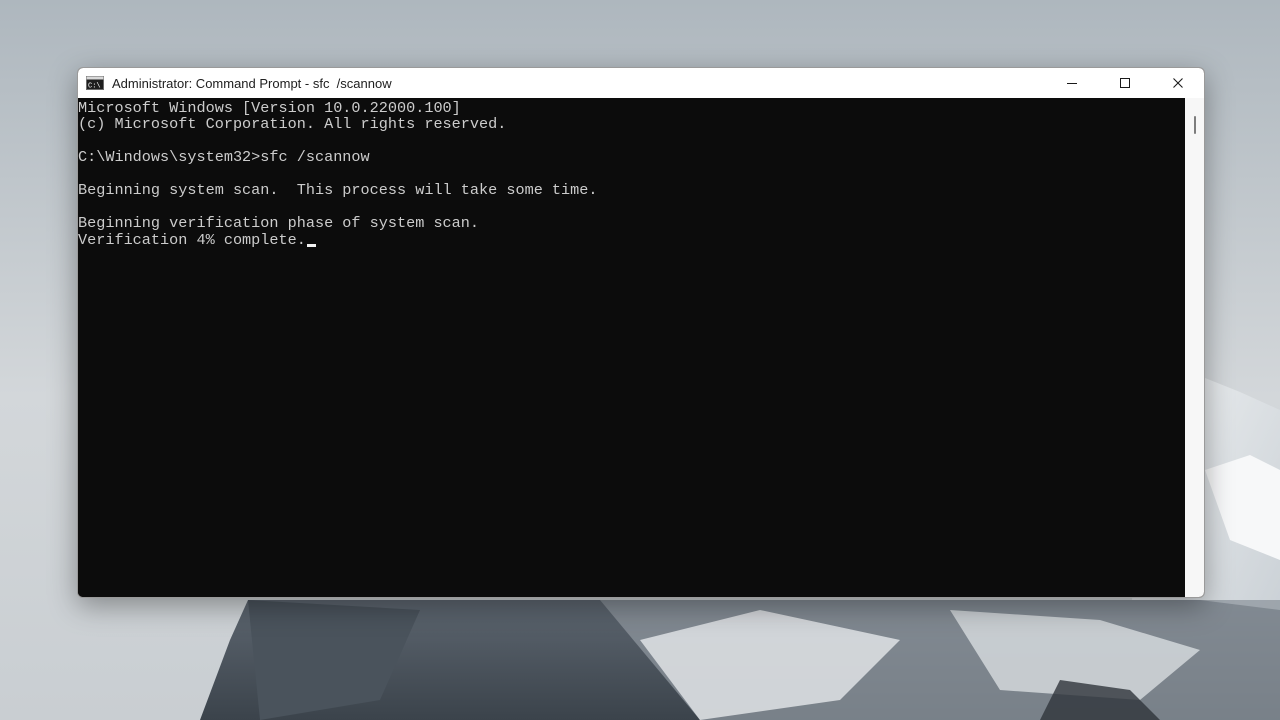 The width and height of the screenshot is (1280, 720). I want to click on maximize-icon, so click(1124, 83).